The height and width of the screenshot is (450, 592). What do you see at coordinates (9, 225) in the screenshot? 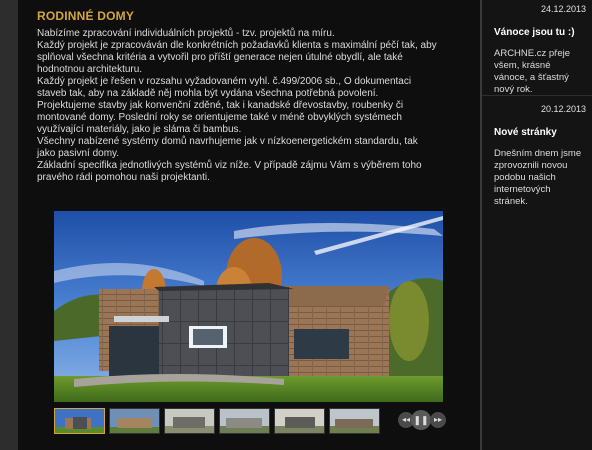
I see `page-left-margin` at bounding box center [9, 225].